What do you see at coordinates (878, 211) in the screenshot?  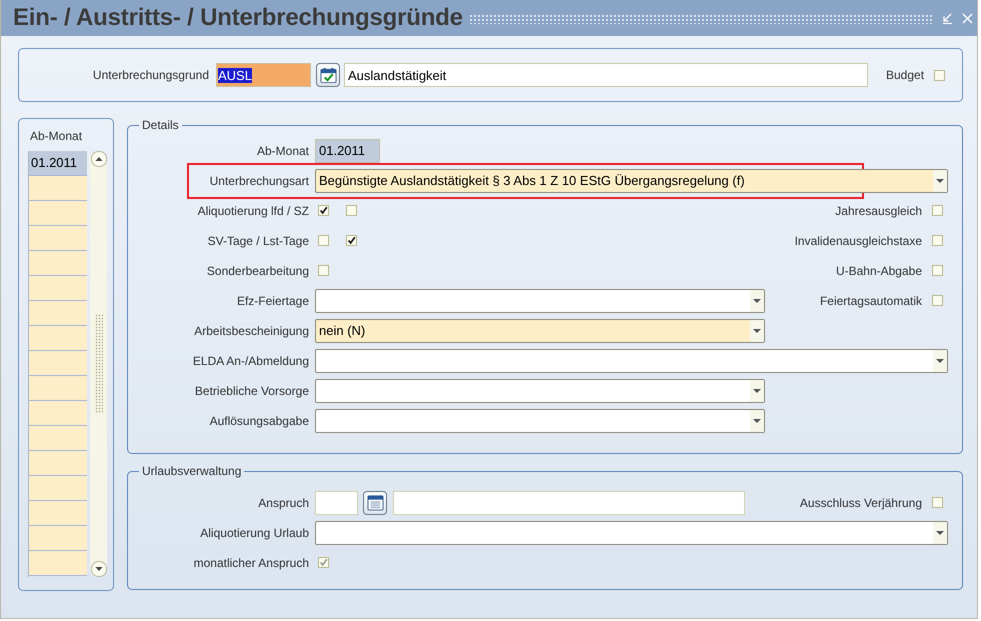 I see `checkbox-label: Jahresausgleich` at bounding box center [878, 211].